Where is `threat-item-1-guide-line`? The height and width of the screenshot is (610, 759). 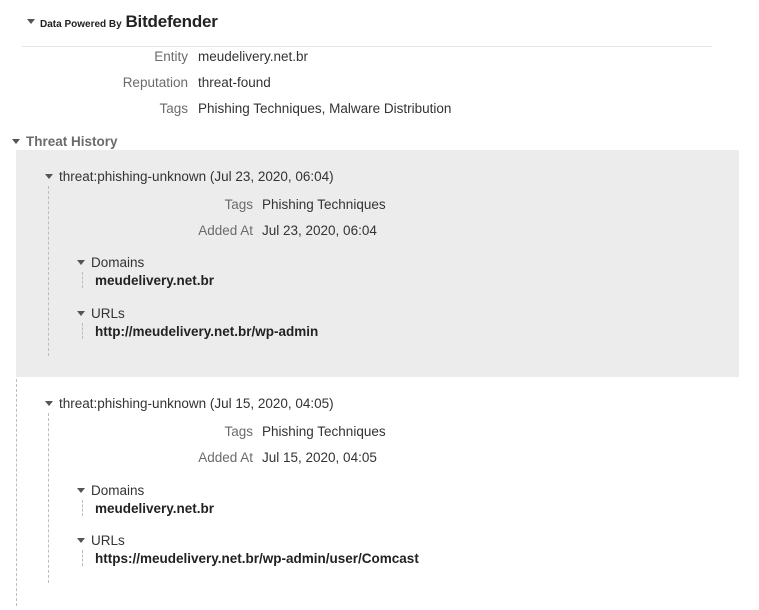 threat-item-1-guide-line is located at coordinates (48, 271).